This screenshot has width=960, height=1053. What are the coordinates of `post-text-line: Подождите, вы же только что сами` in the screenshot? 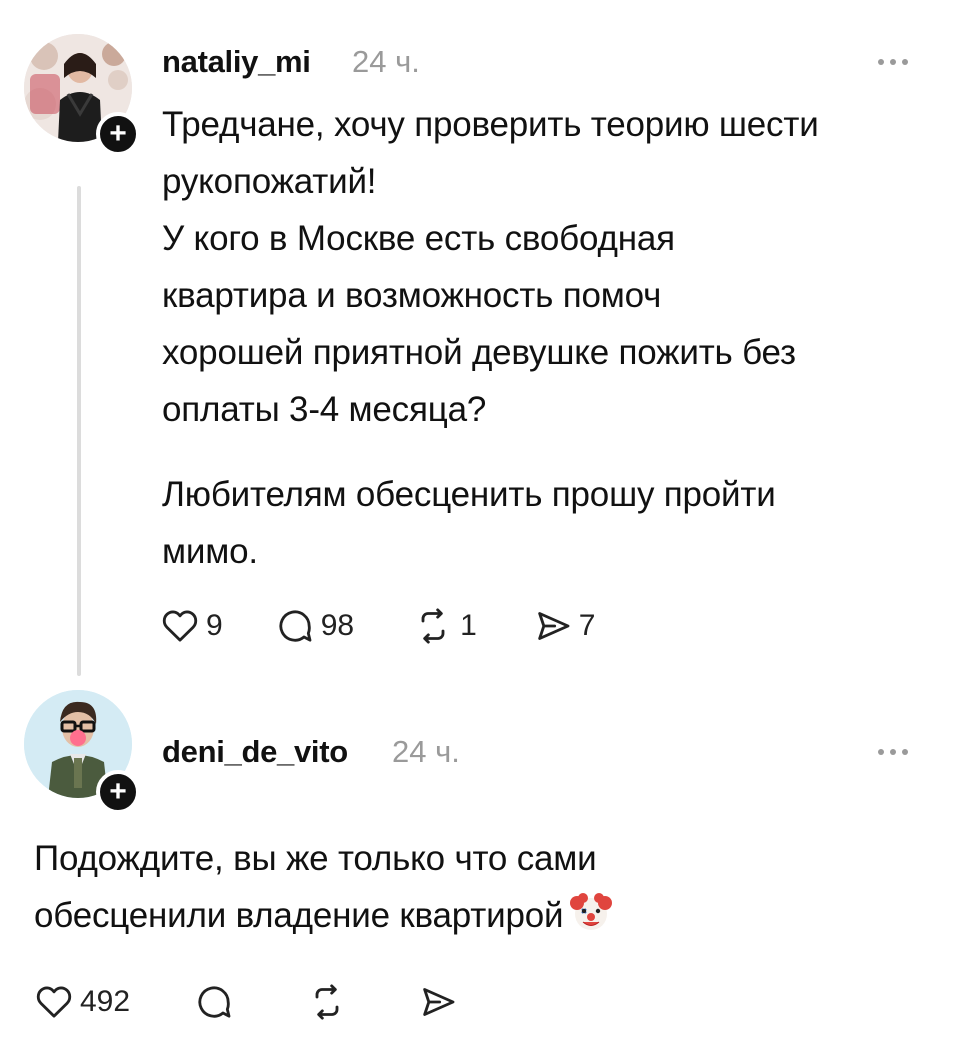 It's located at (315, 858).